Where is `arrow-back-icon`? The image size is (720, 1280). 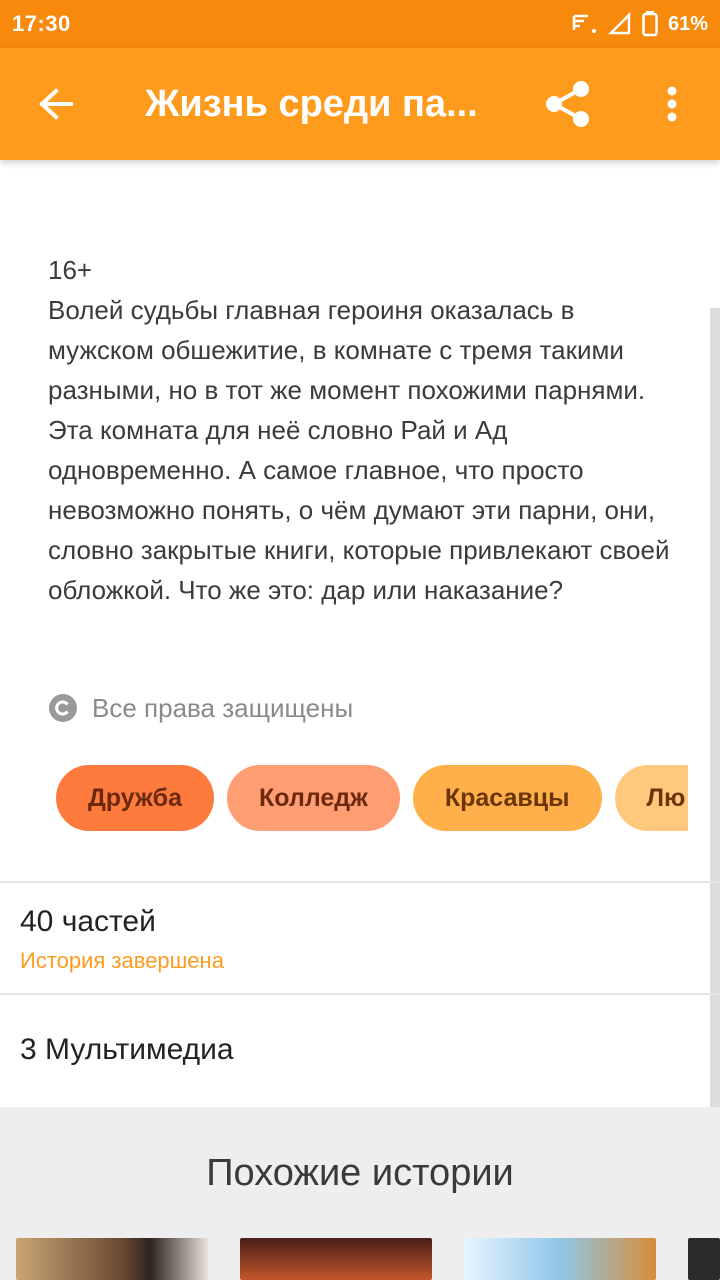 arrow-back-icon is located at coordinates (56, 104).